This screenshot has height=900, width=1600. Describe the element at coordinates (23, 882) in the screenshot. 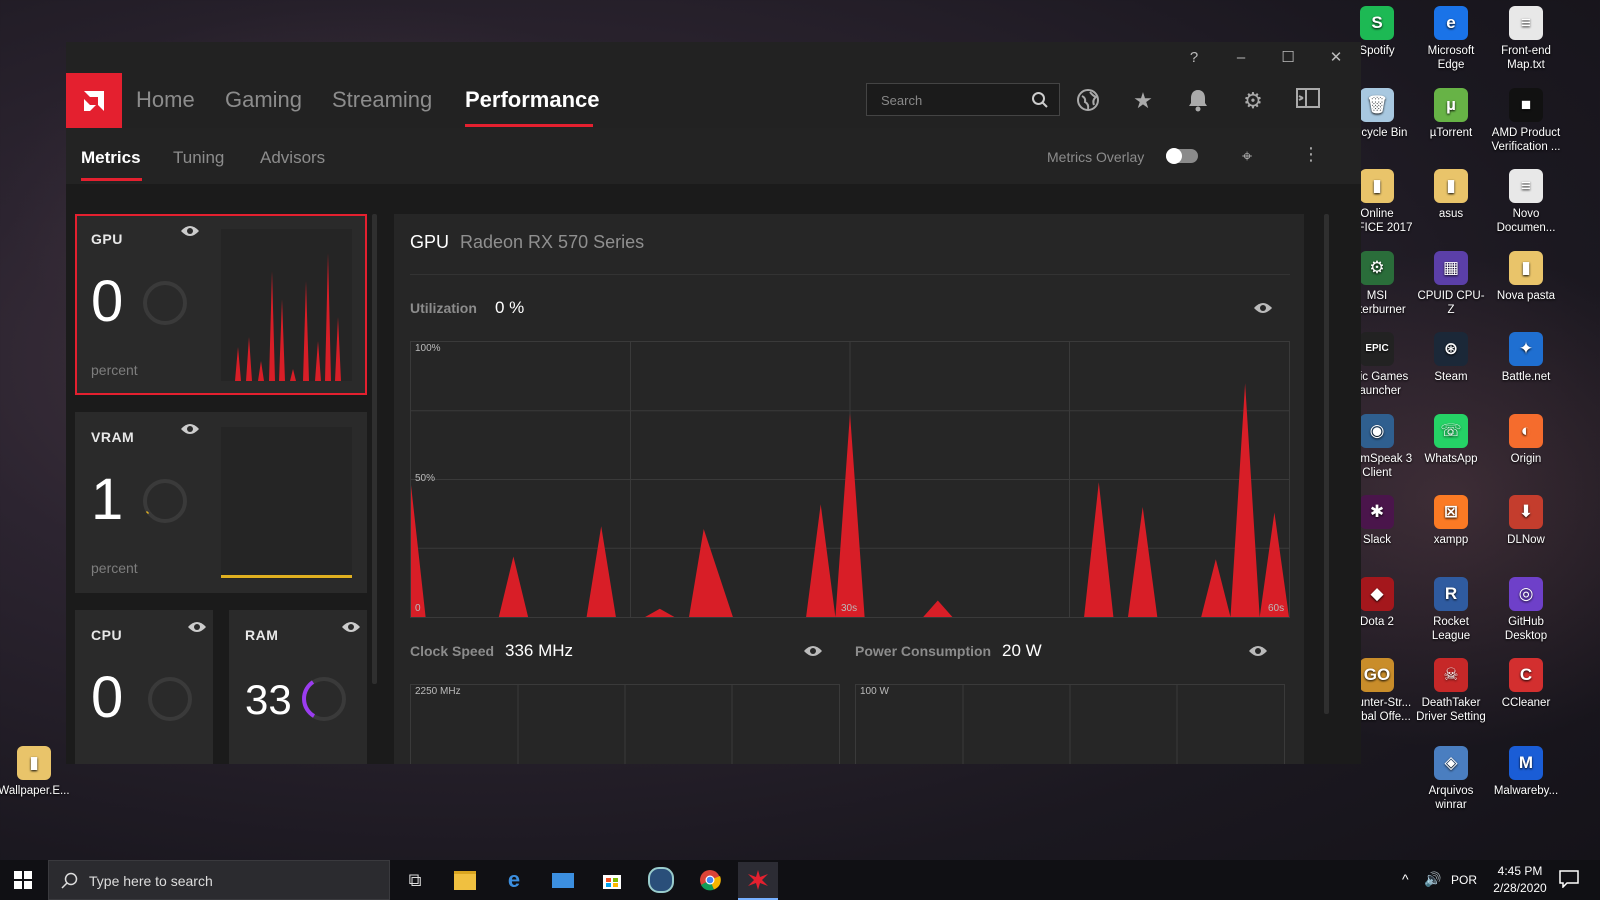

I see `windows-start-icon` at that location.